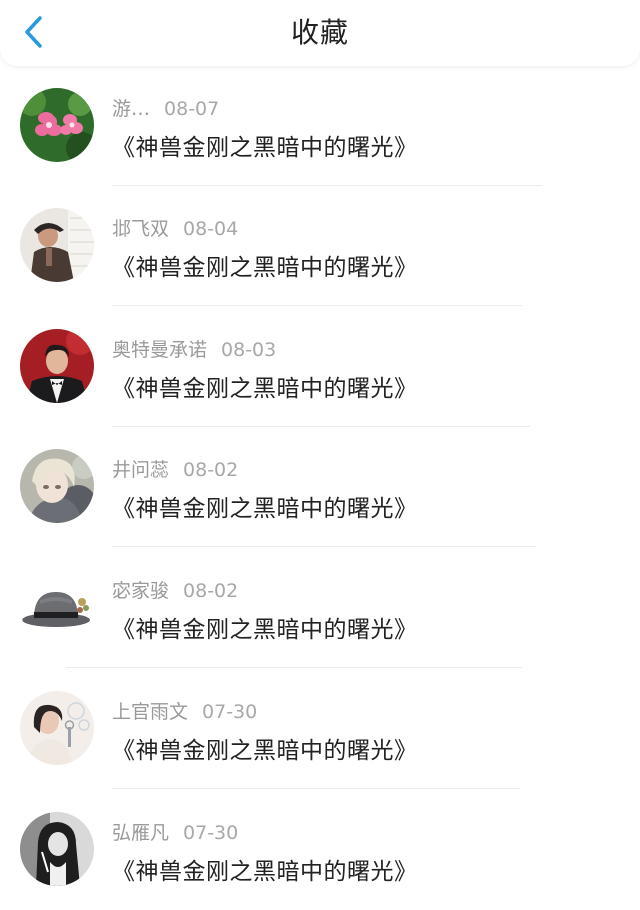  I want to click on favorite-item: 游… 08-07 《神兽金刚之黑暗中的曙光》, so click(320, 126).